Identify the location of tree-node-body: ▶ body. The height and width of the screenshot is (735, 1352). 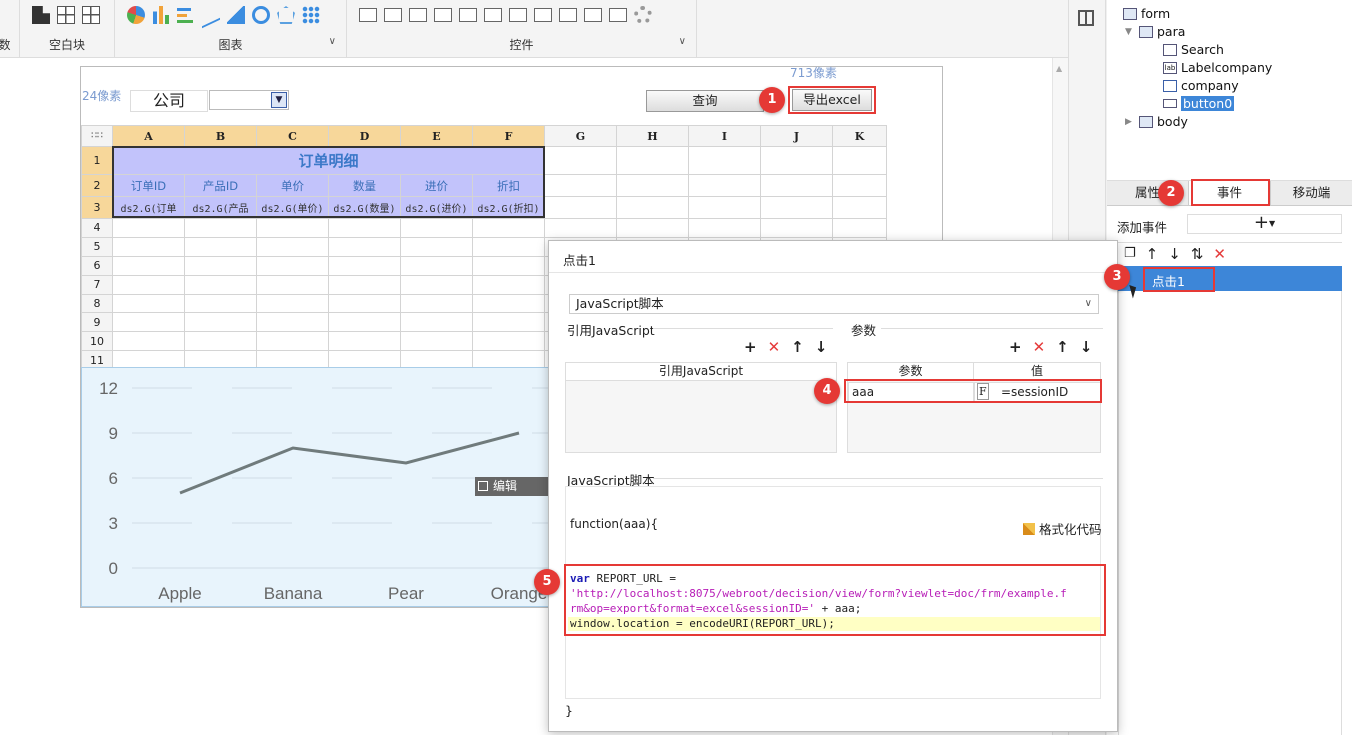
(1156, 121).